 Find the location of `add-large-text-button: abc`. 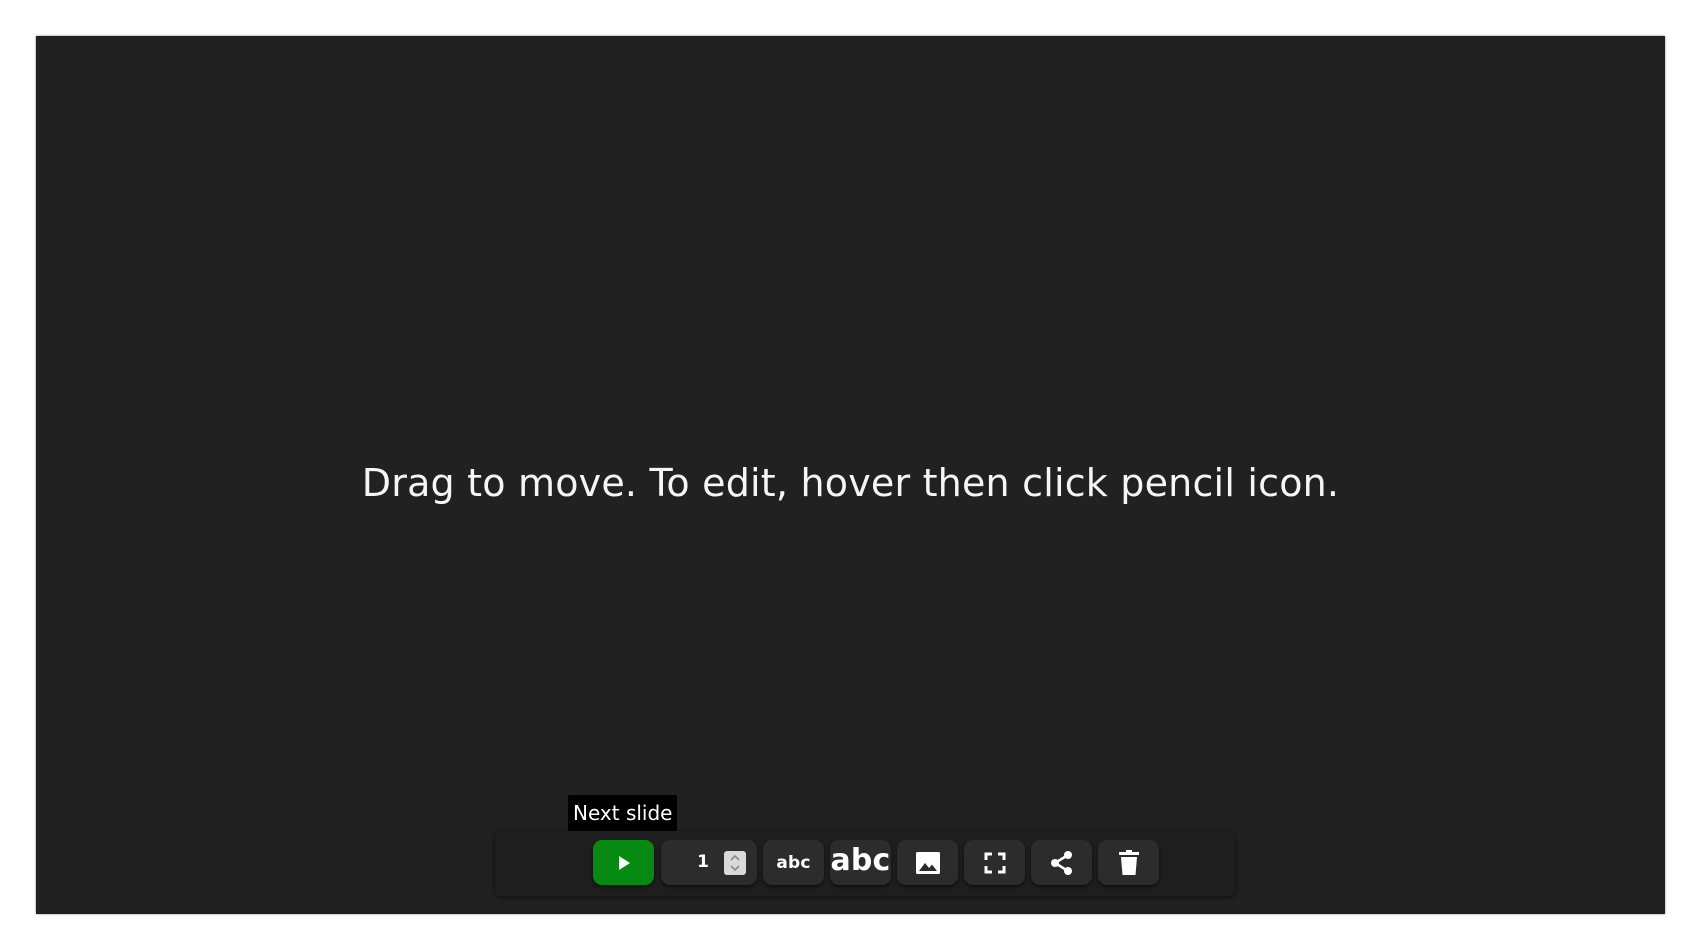

add-large-text-button: abc is located at coordinates (860, 862).